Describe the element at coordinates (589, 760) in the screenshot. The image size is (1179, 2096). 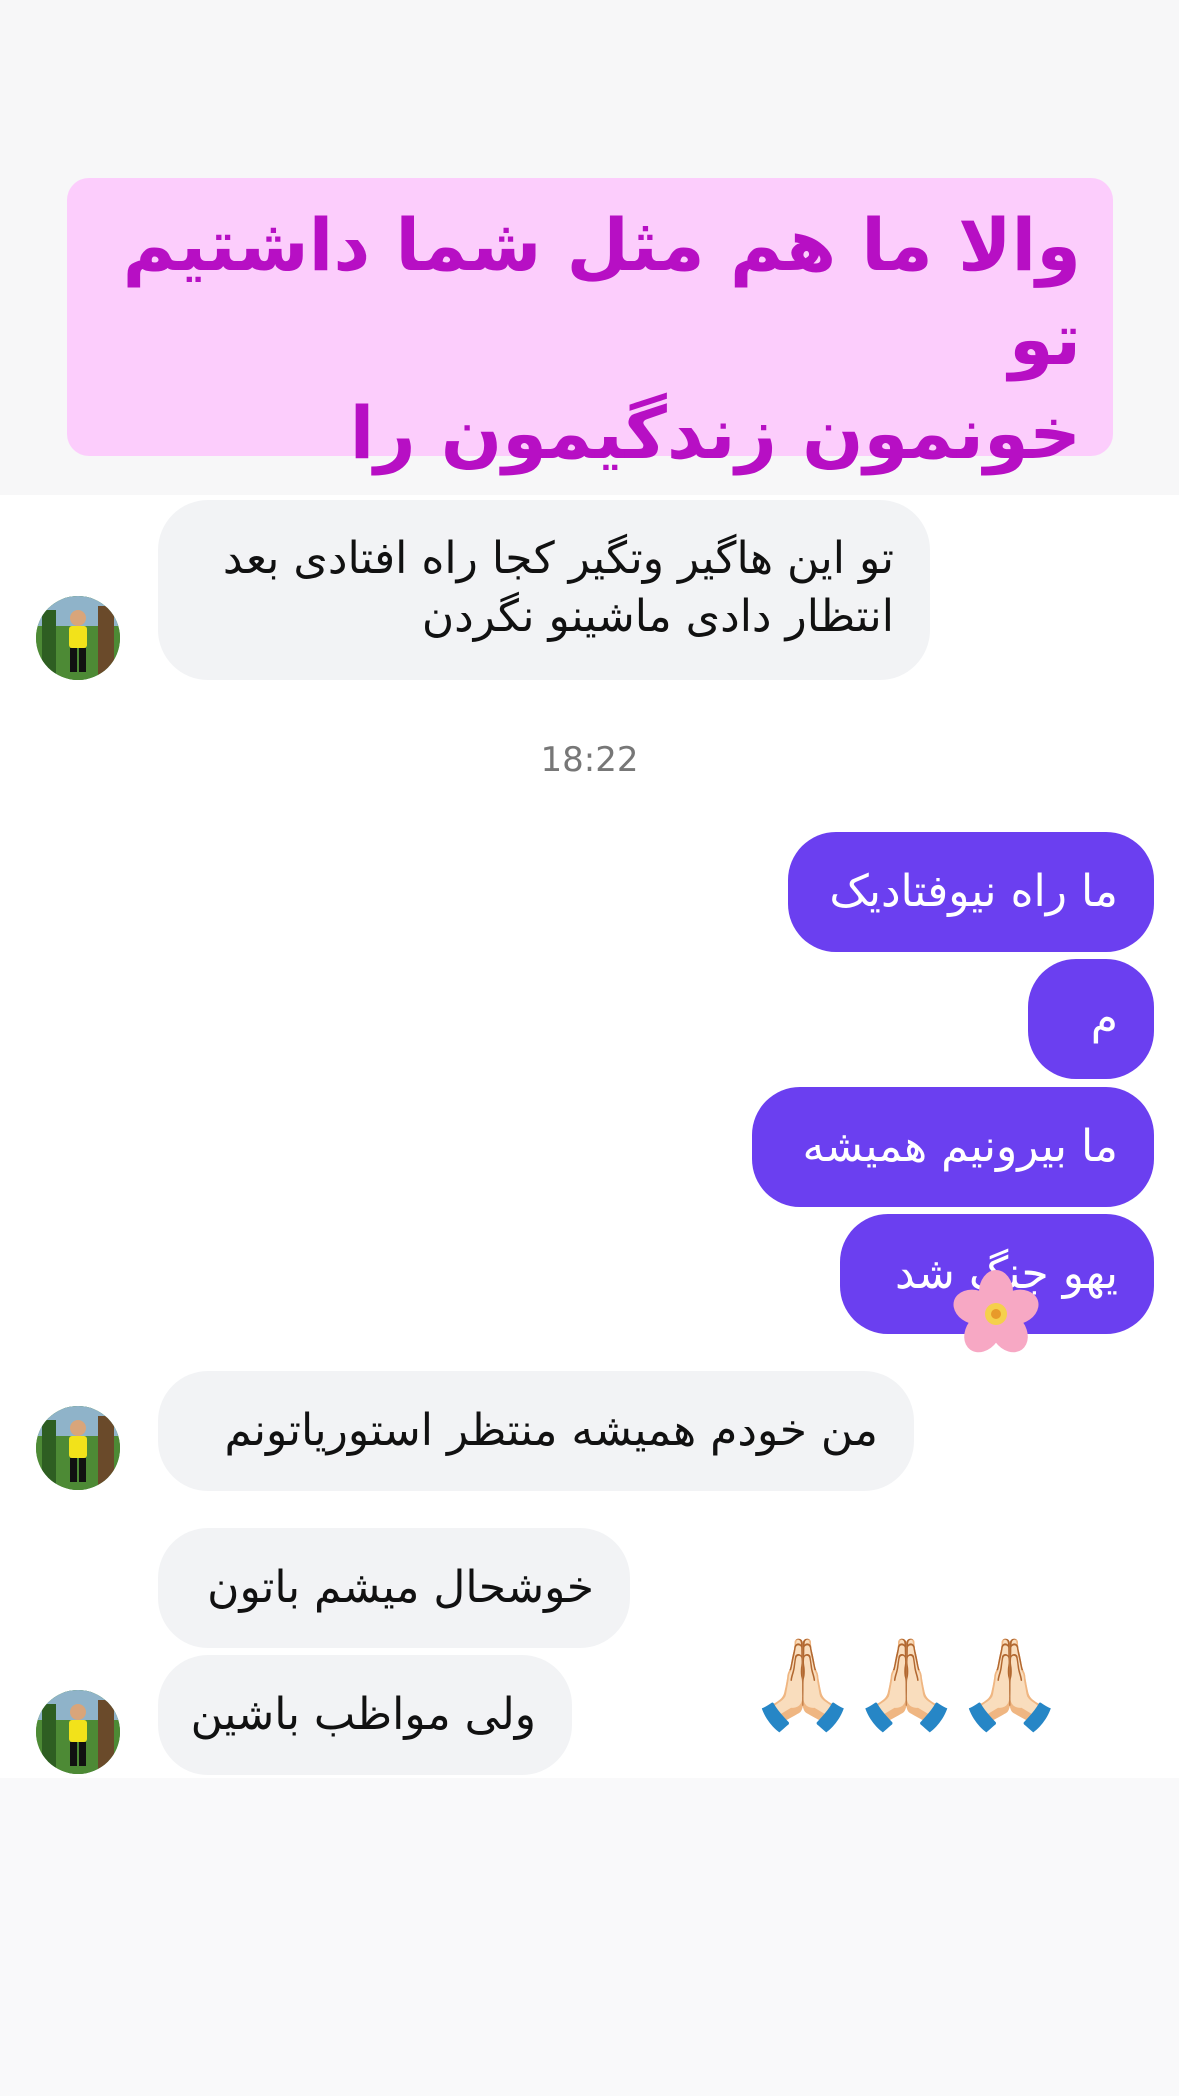
I see `timestamp: 18:22` at that location.